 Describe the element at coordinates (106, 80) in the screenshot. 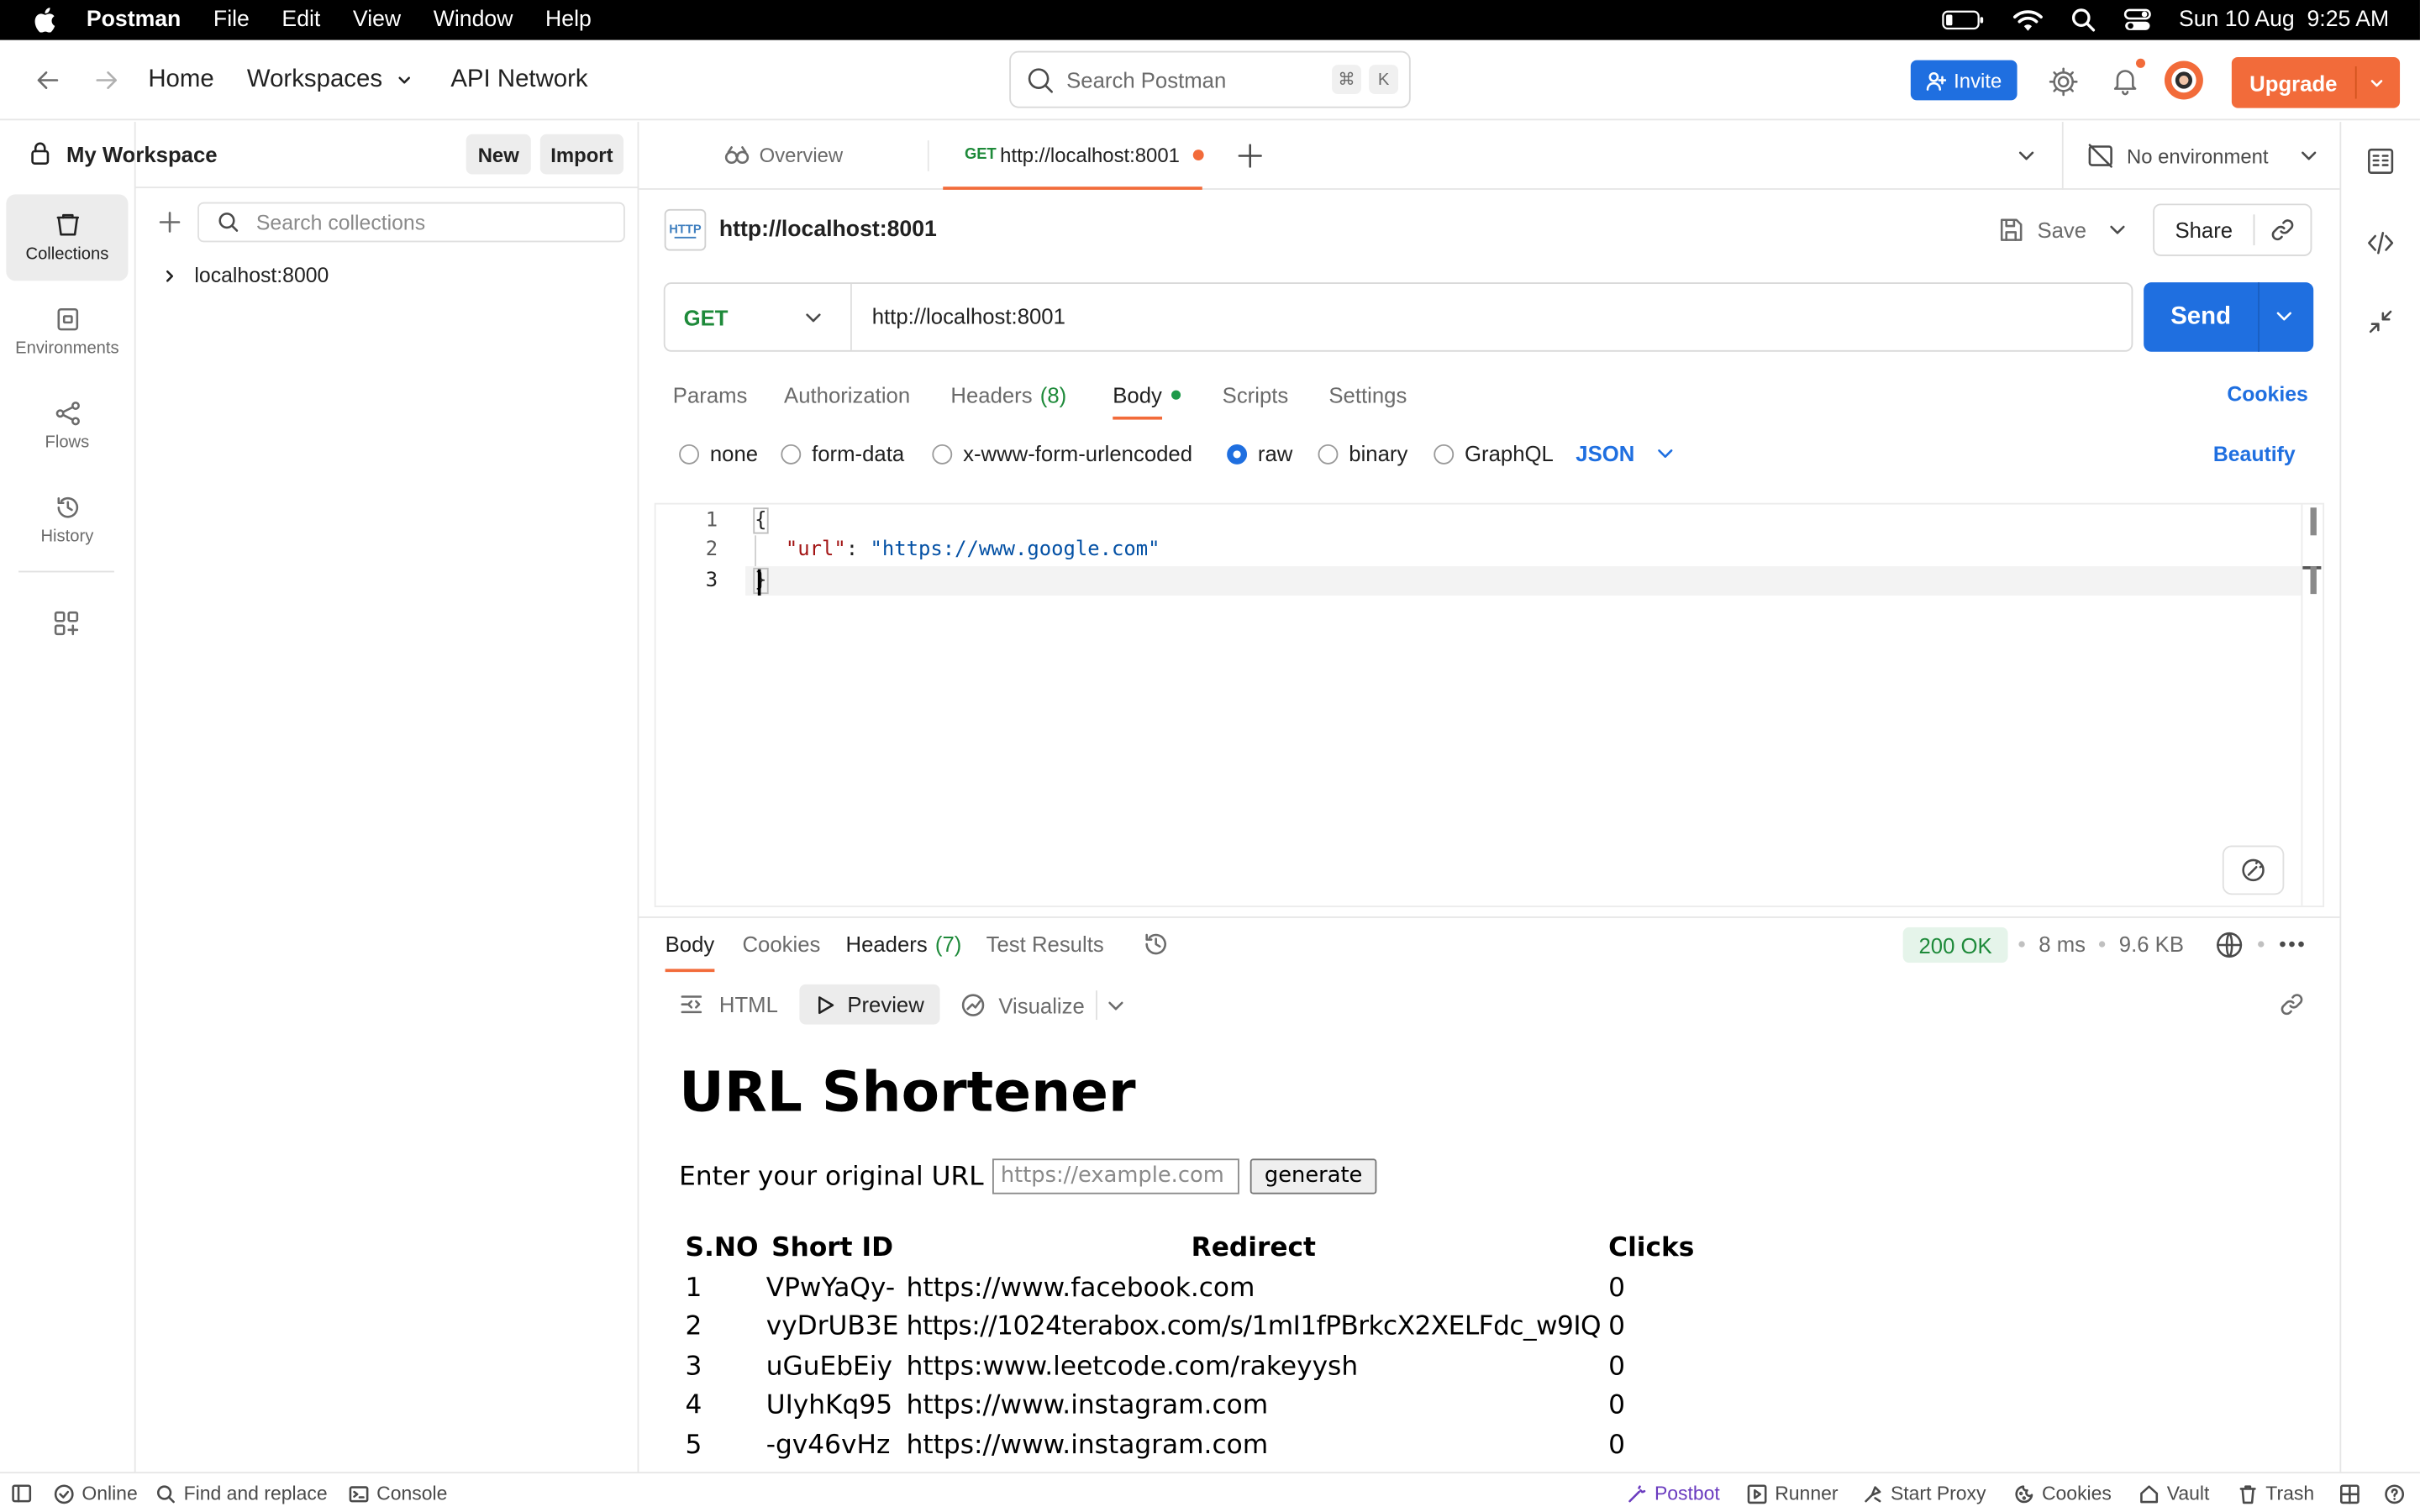

I see `forward-arrow-icon` at that location.